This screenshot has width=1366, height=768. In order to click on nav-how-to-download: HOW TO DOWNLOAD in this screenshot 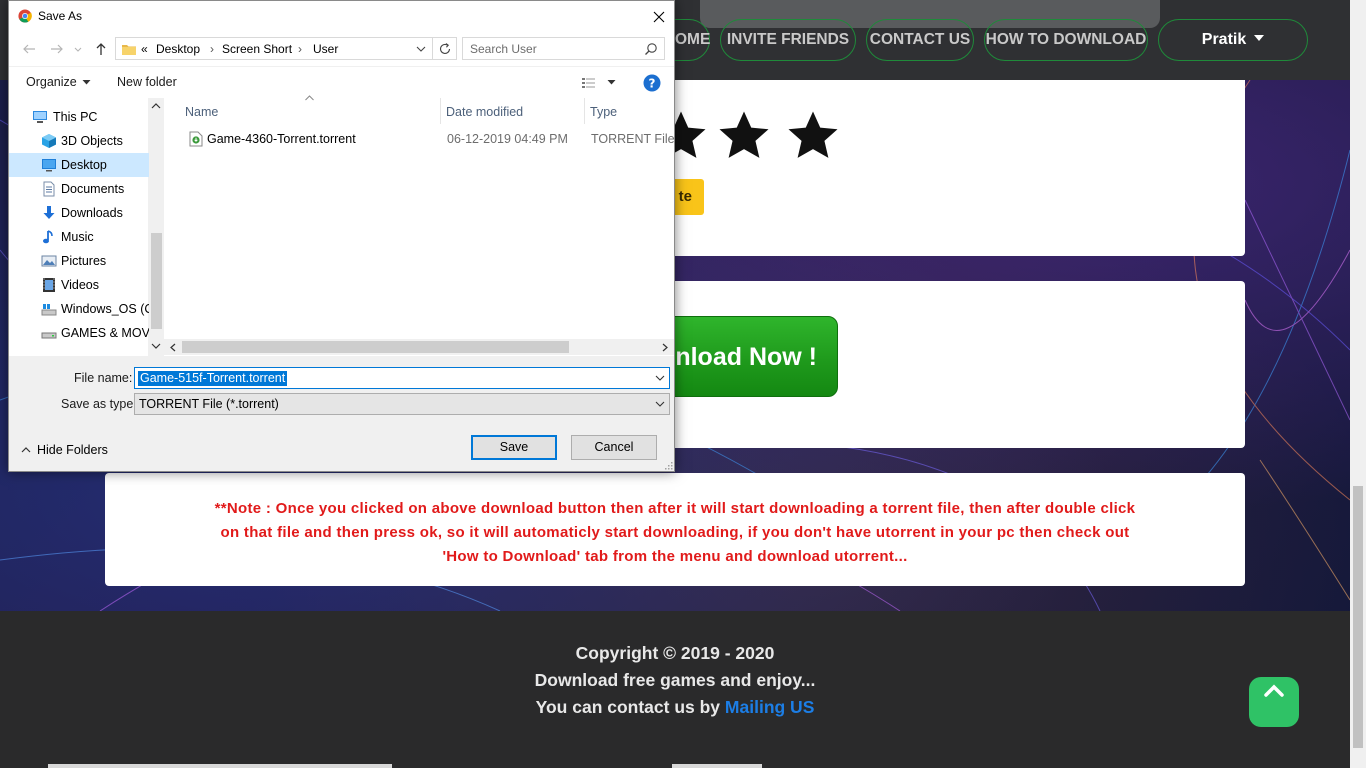, I will do `click(1066, 40)`.